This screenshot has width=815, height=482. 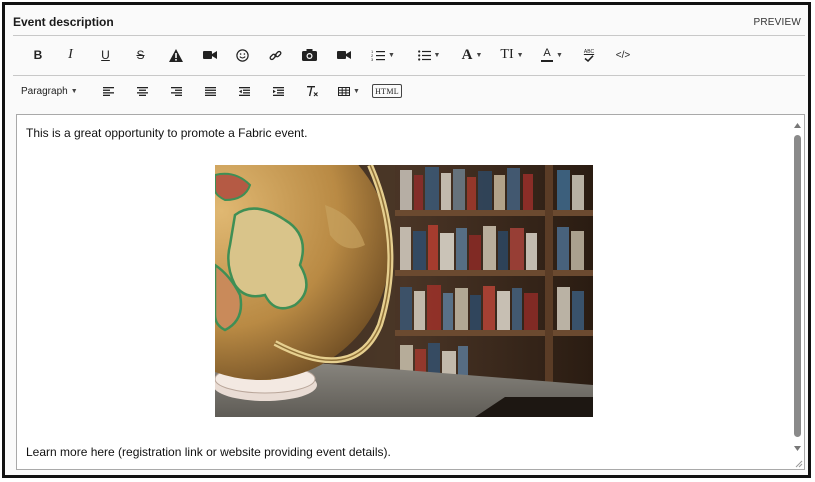 I want to click on scroll-down-arrow-icon, so click(x=797, y=448).